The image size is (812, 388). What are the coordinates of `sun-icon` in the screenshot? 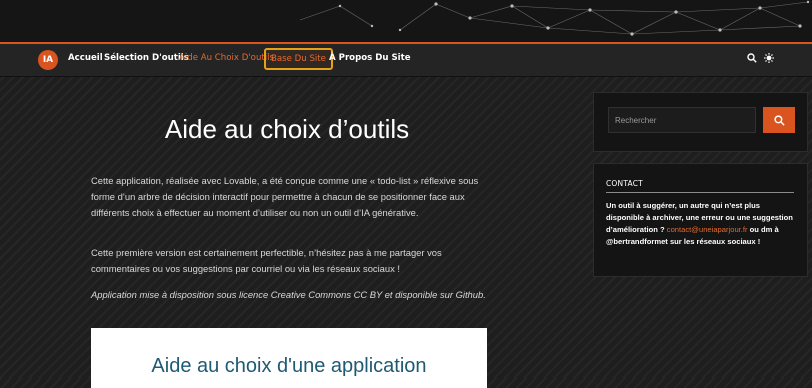 It's located at (769, 59).